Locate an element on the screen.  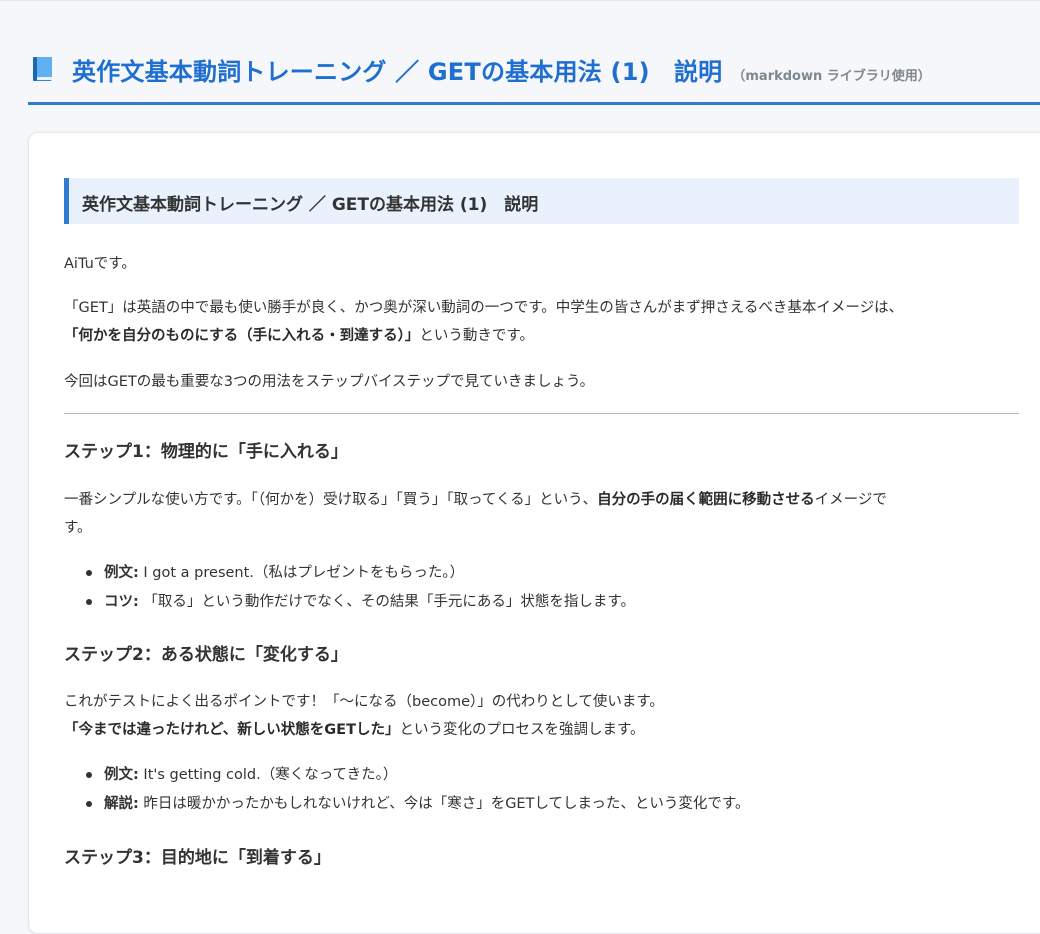
book-icon is located at coordinates (42, 69).